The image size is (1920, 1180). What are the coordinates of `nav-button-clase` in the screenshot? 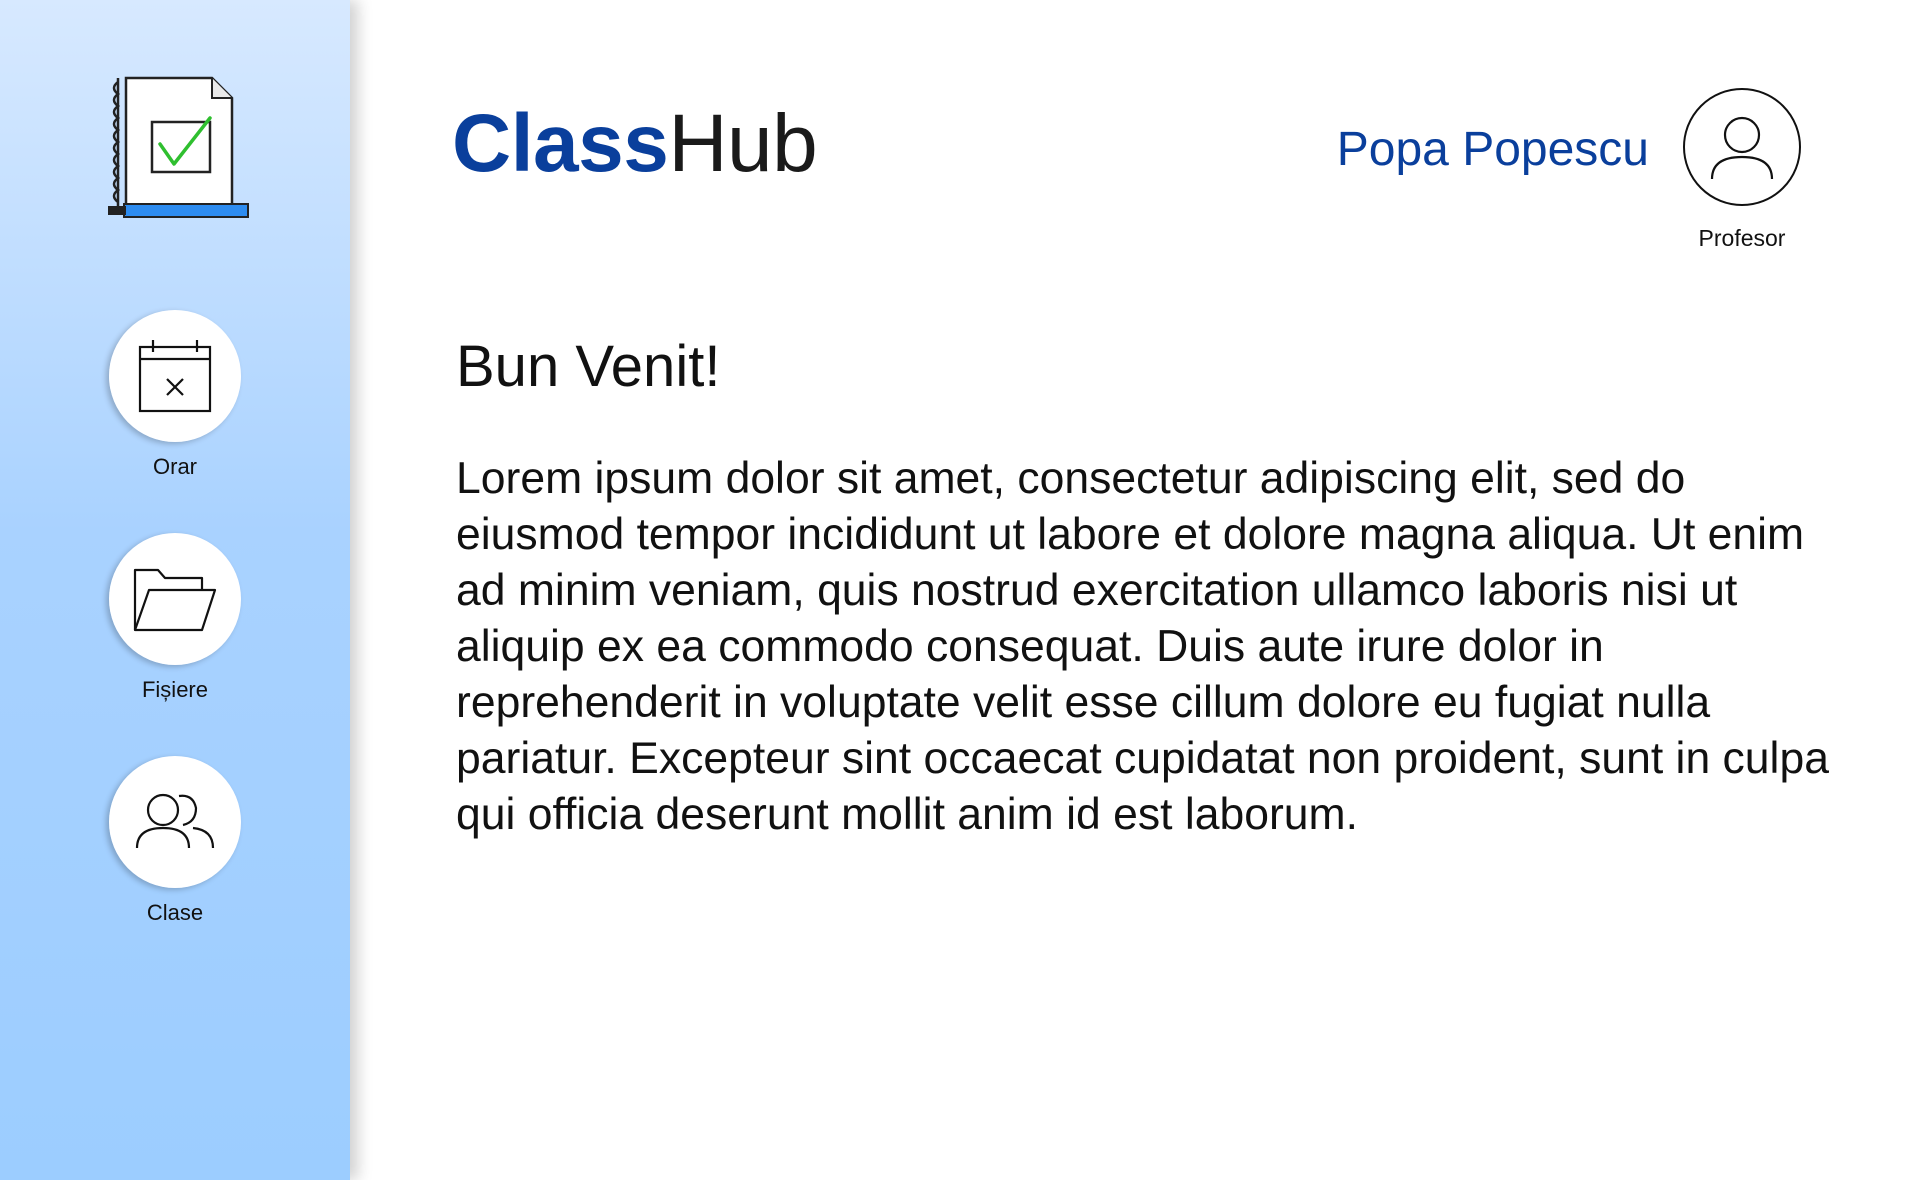 It's located at (175, 822).